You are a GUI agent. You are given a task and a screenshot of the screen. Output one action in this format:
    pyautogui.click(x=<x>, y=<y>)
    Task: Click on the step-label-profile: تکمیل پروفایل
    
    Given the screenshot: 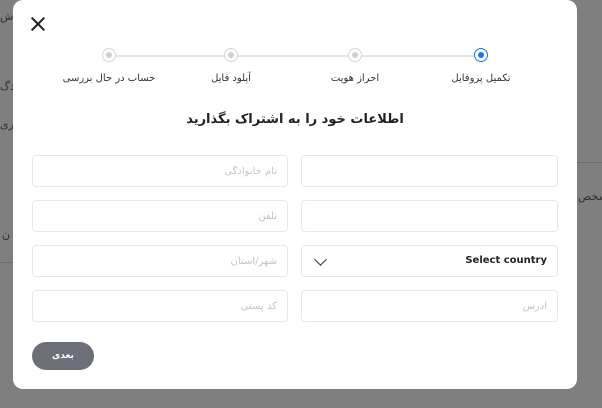 What is the action you would take?
    pyautogui.click(x=481, y=78)
    